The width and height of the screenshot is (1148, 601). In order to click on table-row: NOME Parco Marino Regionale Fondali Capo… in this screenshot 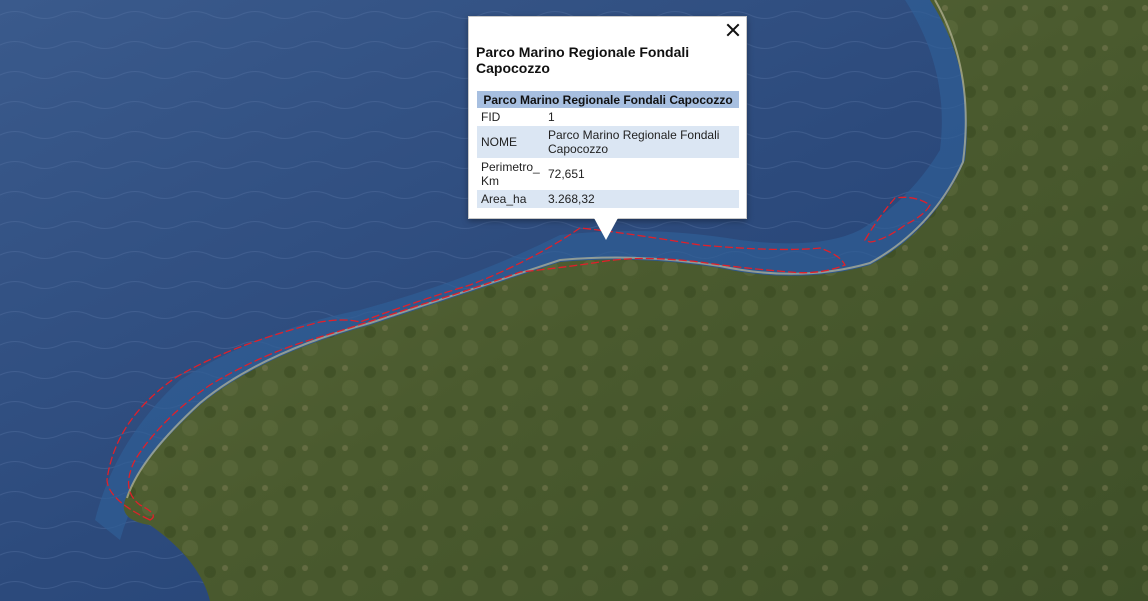, I will do `click(608, 142)`.